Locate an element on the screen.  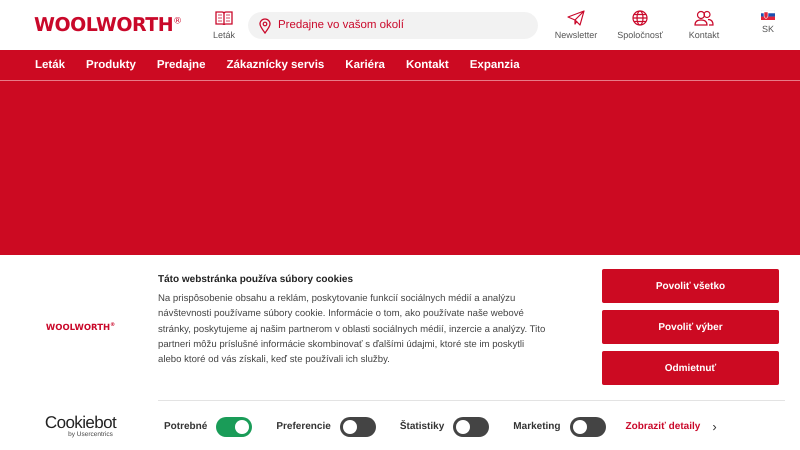
paper-plane-icon is located at coordinates (576, 18).